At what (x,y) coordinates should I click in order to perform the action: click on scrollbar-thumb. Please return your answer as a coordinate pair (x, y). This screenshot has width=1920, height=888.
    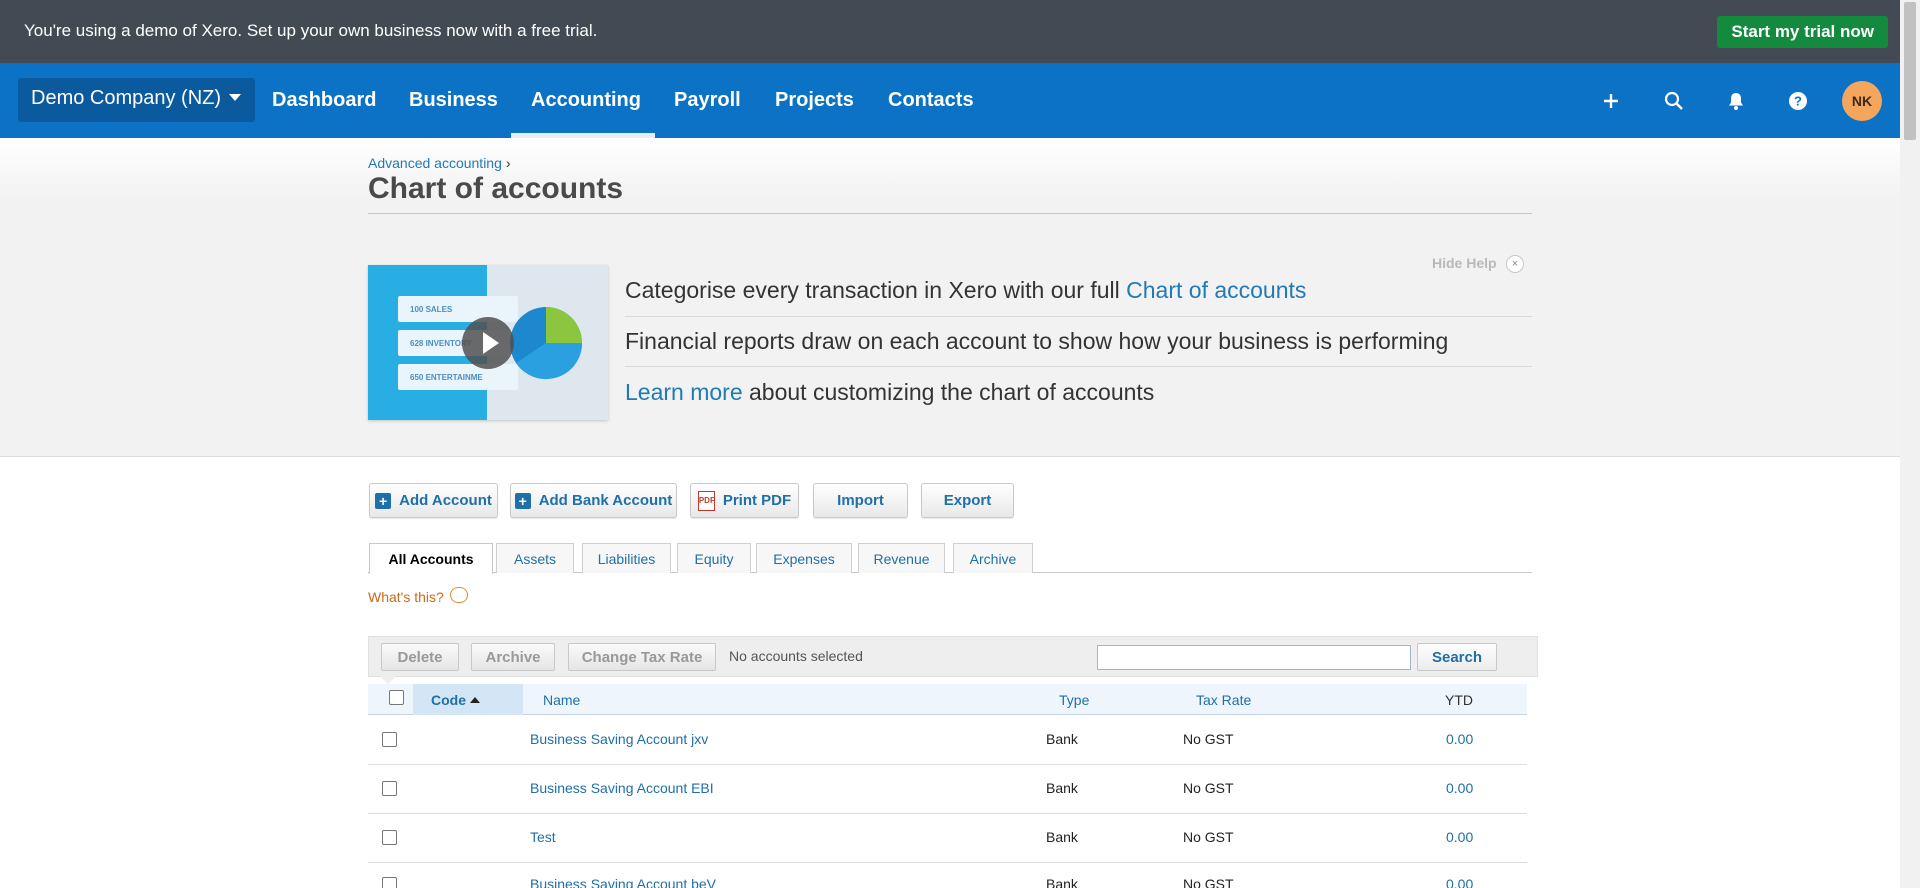
    Looking at the image, I should click on (1910, 71).